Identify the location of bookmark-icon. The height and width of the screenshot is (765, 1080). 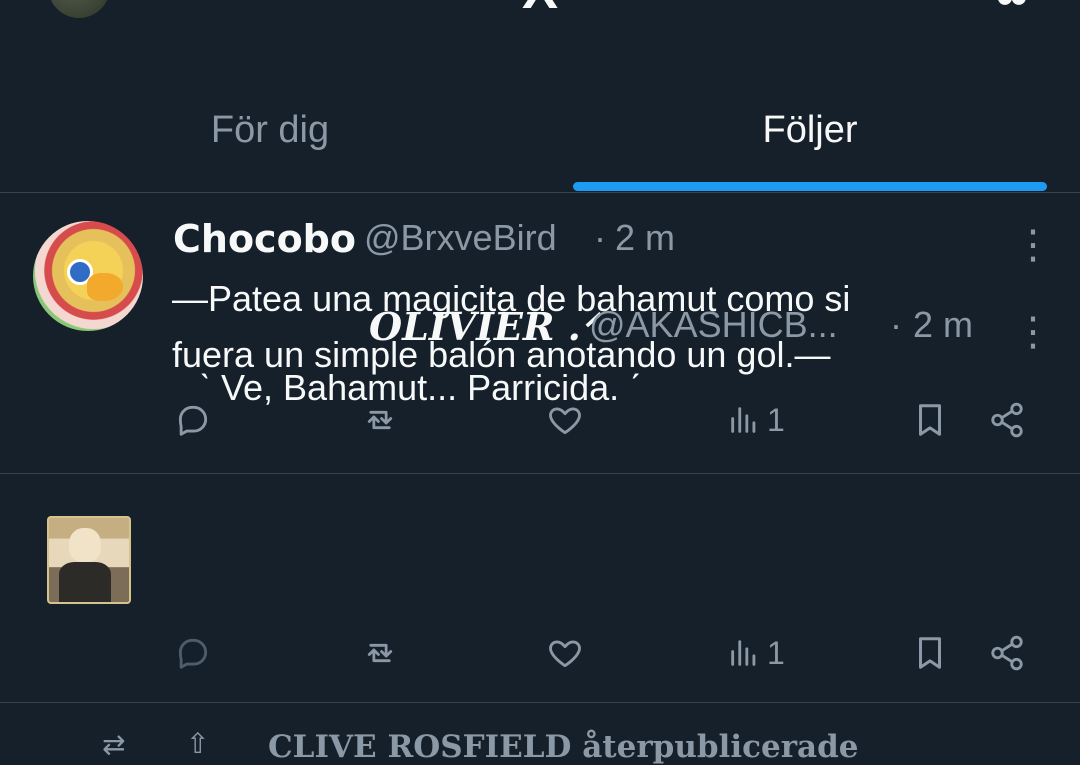
(930, 653).